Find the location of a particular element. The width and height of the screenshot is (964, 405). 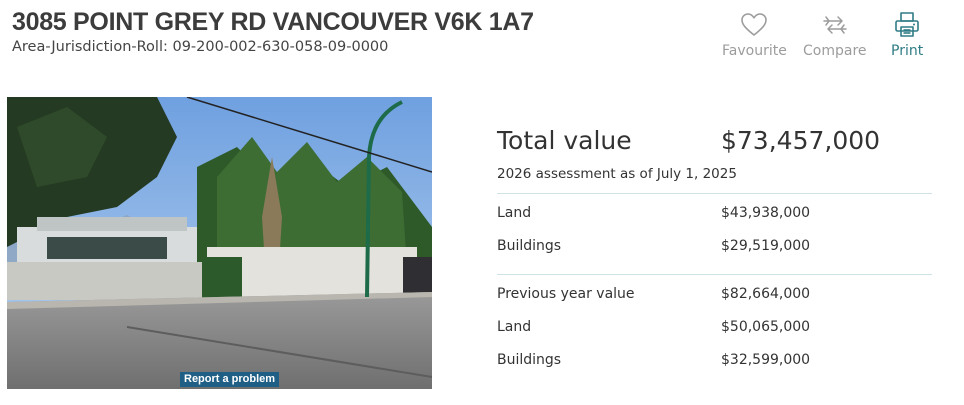

total-value-amount: $73,457,000 is located at coordinates (801, 140).